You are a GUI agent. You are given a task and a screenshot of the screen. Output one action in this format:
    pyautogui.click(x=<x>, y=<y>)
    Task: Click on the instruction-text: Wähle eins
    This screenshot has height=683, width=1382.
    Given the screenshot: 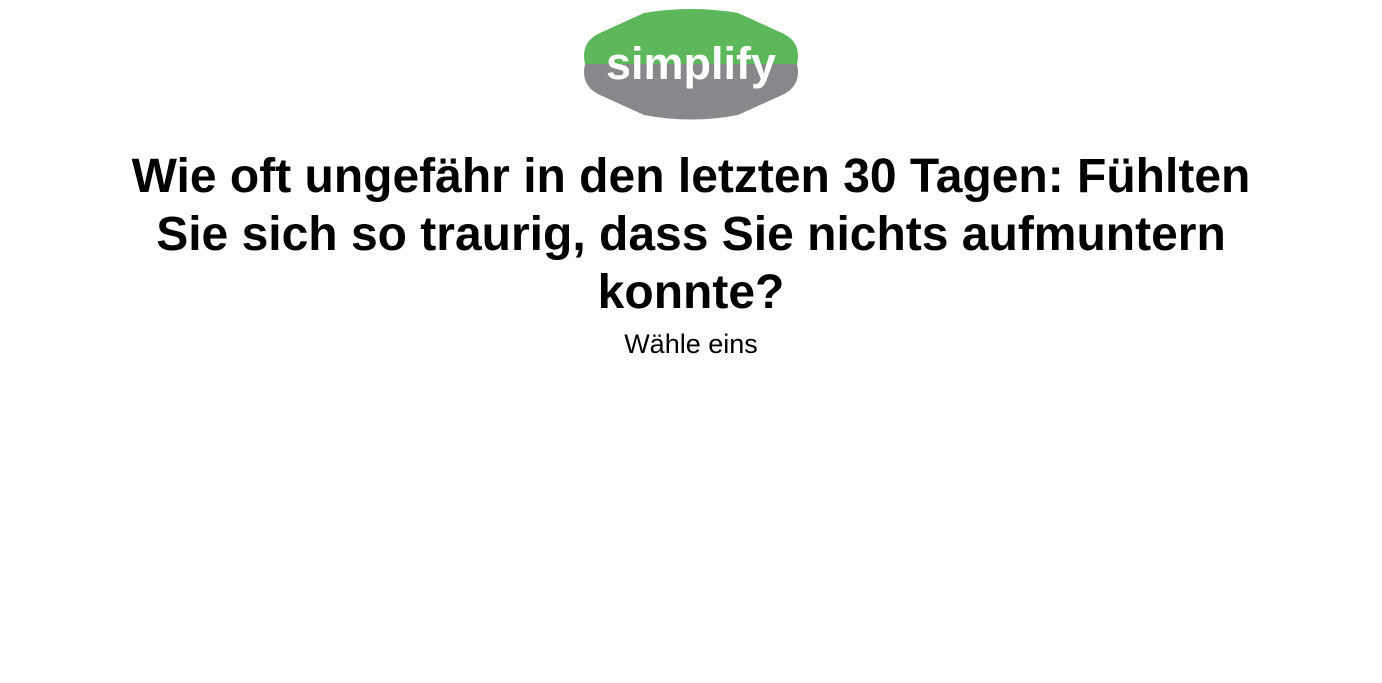 What is the action you would take?
    pyautogui.click(x=691, y=344)
    